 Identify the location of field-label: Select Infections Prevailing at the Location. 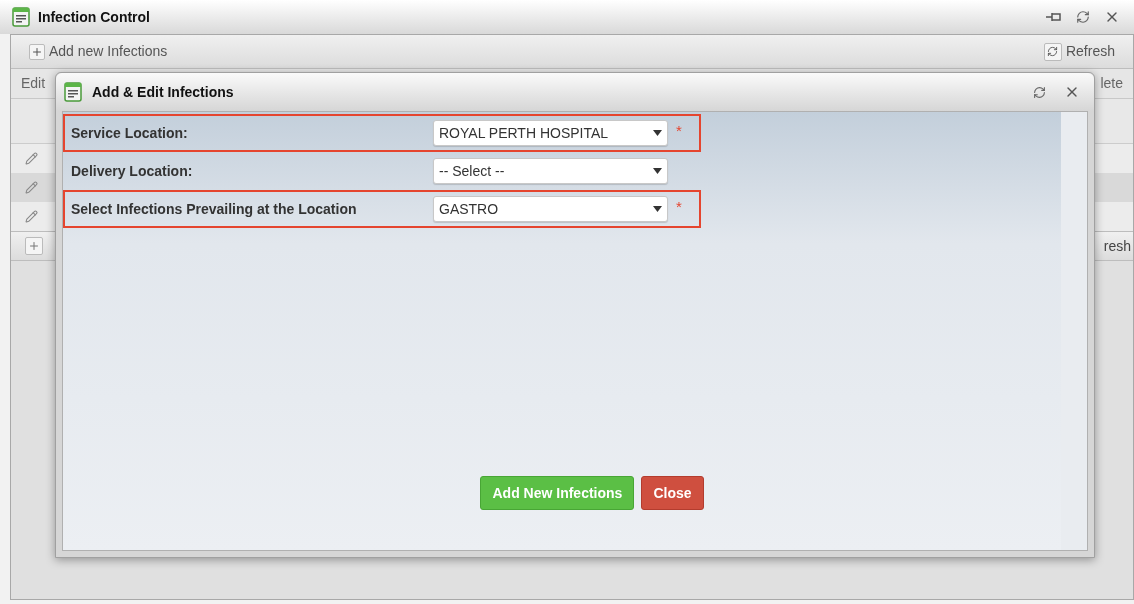
(214, 209).